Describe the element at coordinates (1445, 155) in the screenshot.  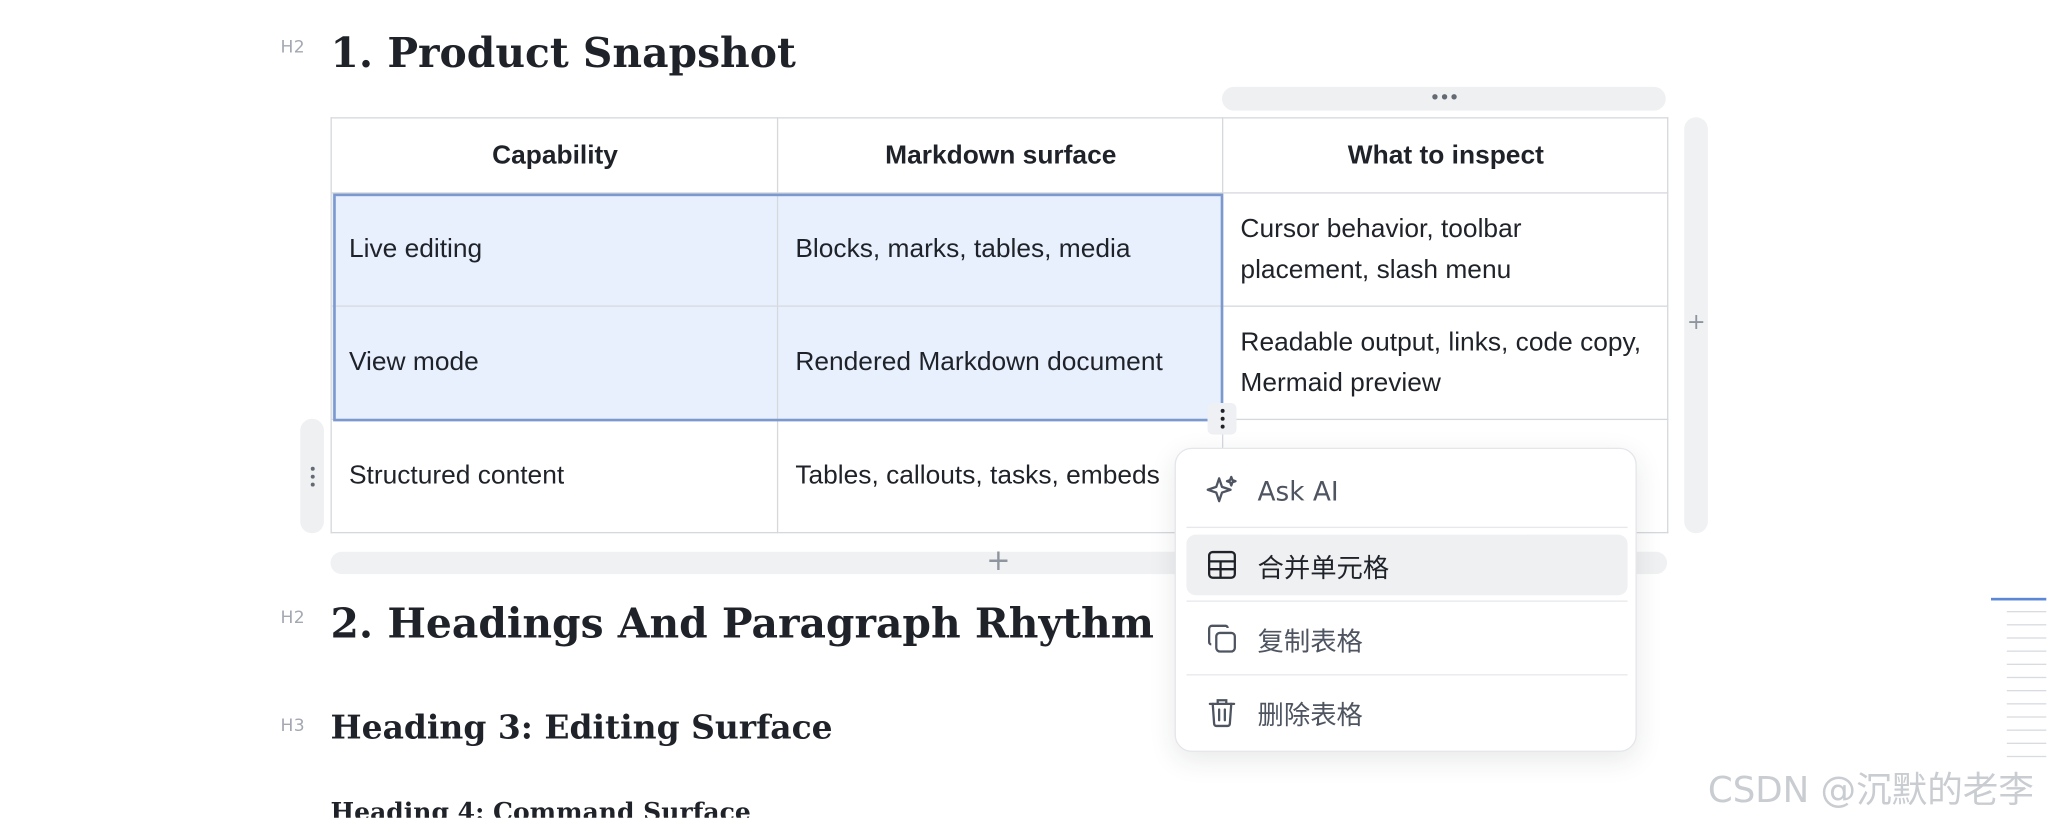
I see `table-header-cell: What to inspect` at that location.